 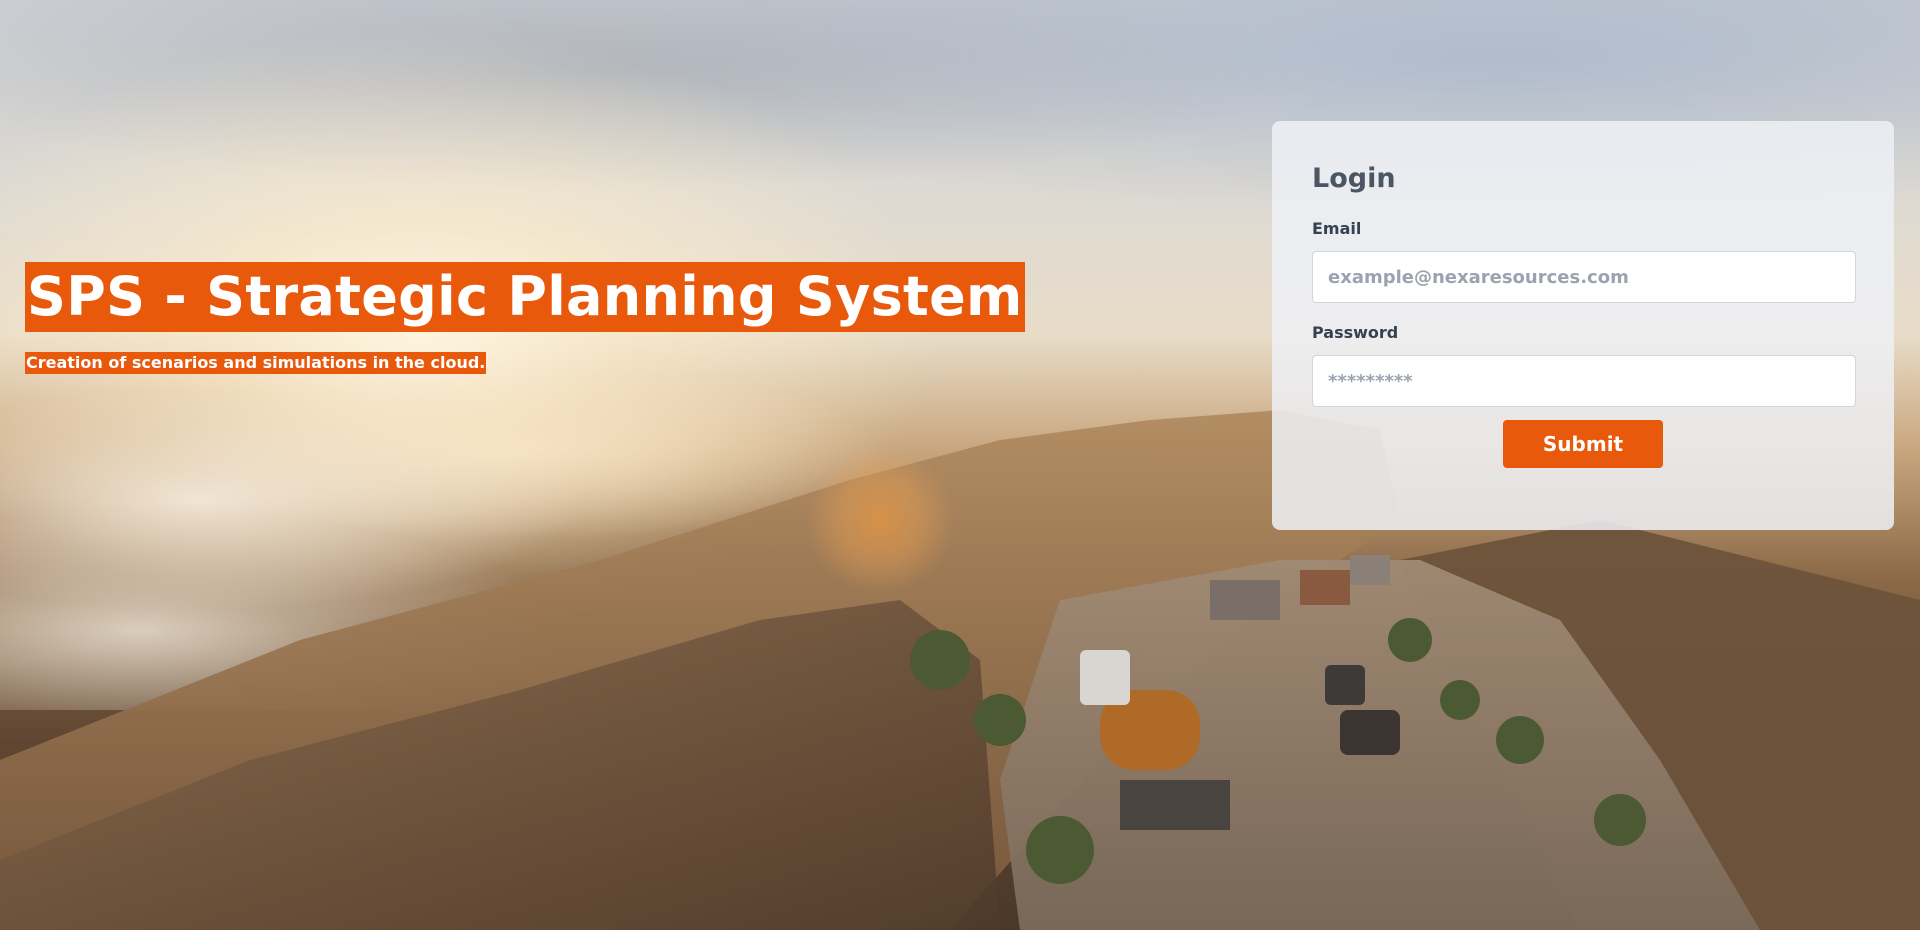 I want to click on password-label: Password, so click(x=1355, y=332).